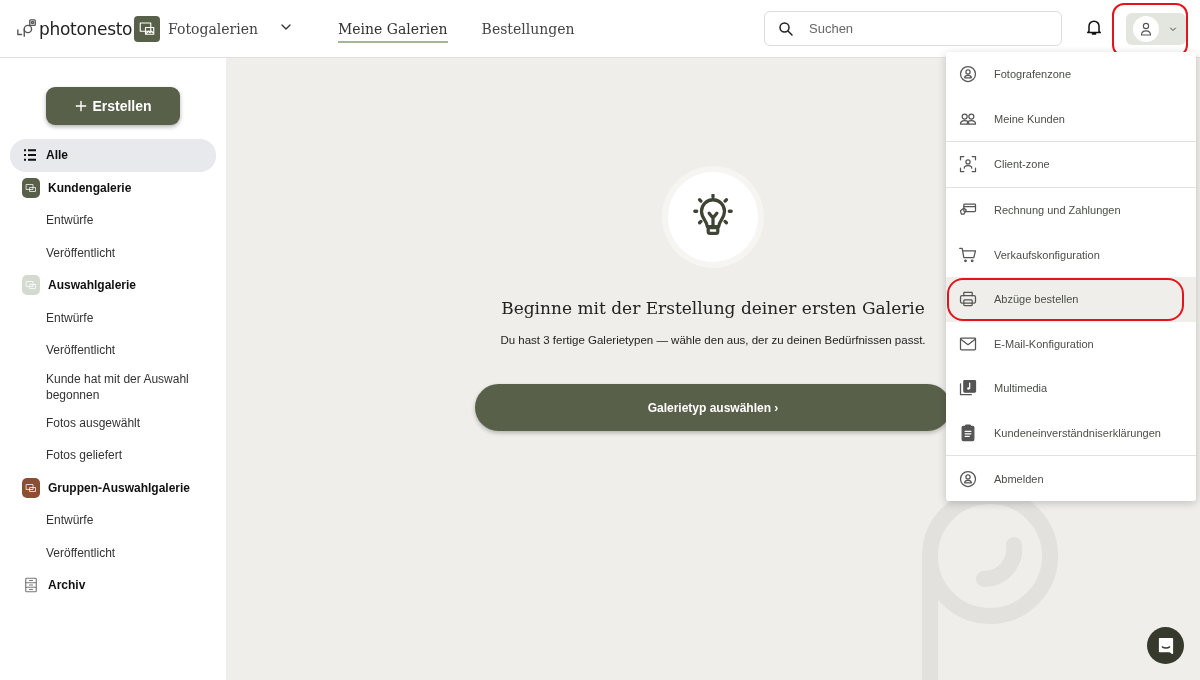 The width and height of the screenshot is (1200, 680). Describe the element at coordinates (113, 187) in the screenshot. I see `sidebar-item: Kundengalerie` at that location.